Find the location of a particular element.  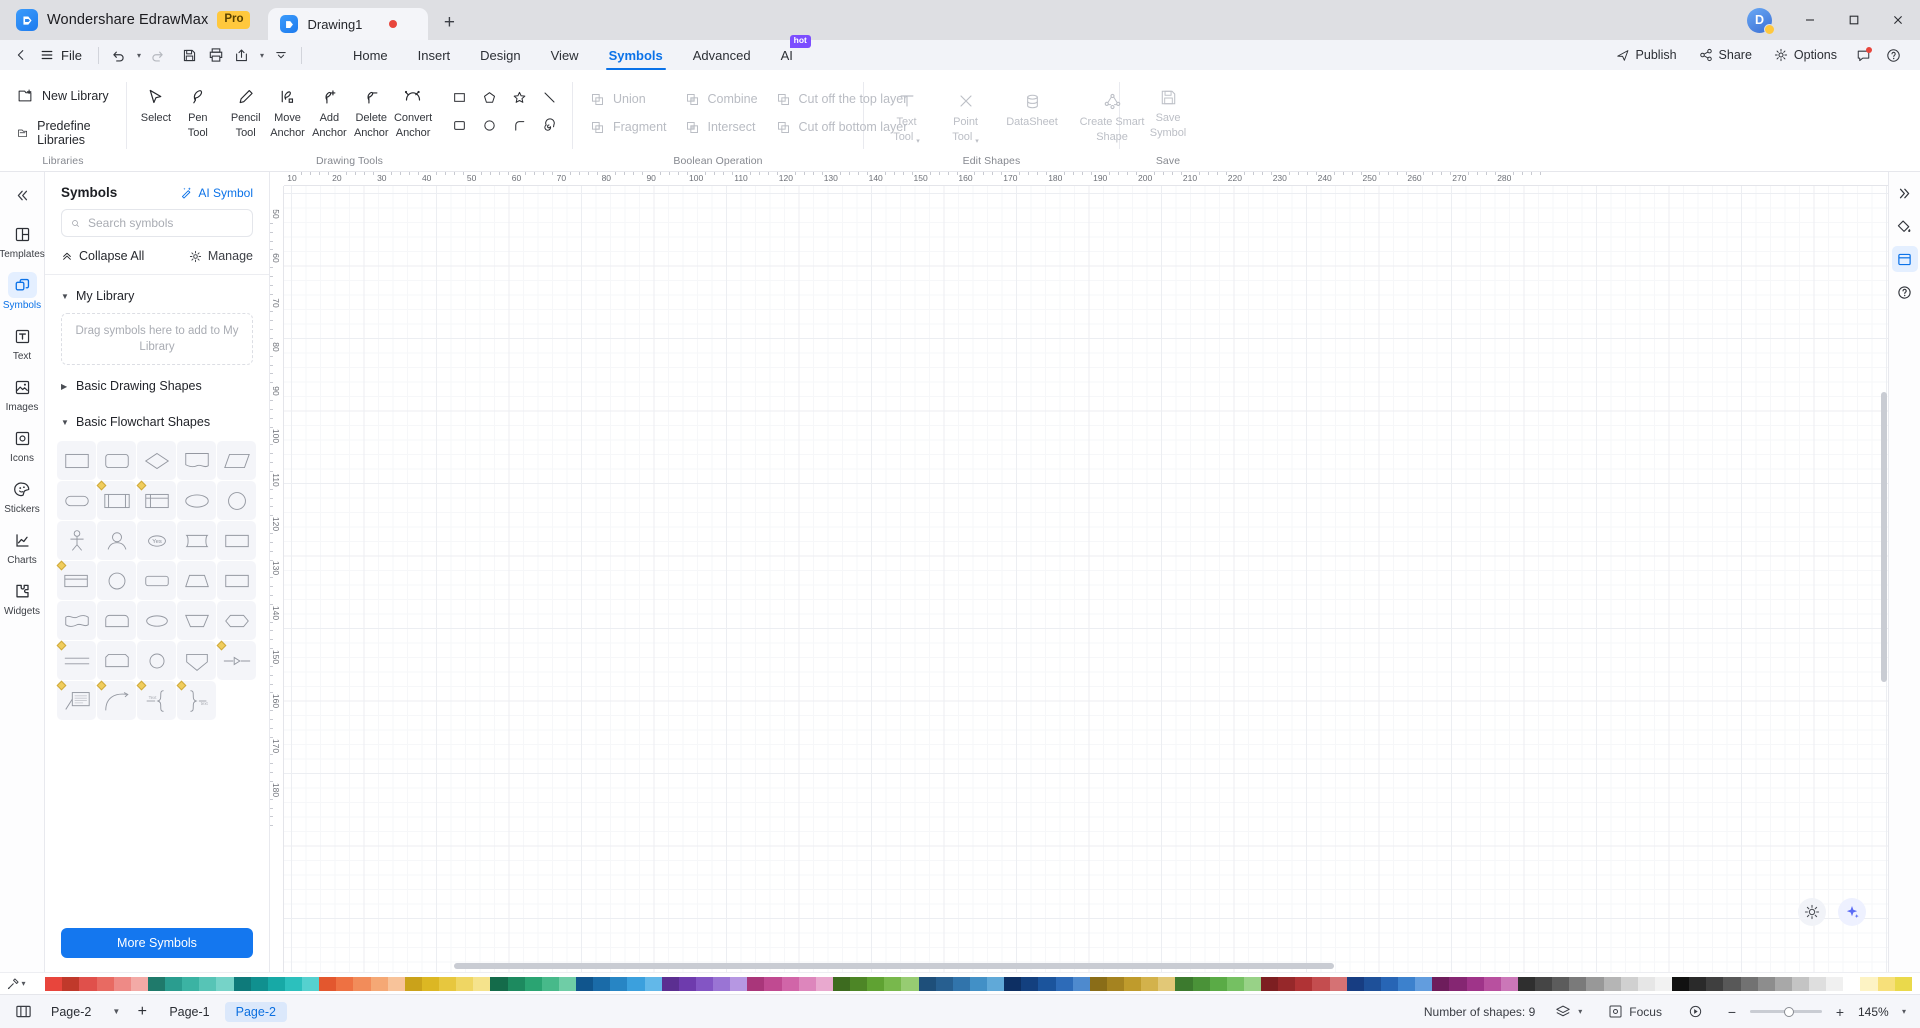

focus-button: Focus is located at coordinates (1635, 1011).